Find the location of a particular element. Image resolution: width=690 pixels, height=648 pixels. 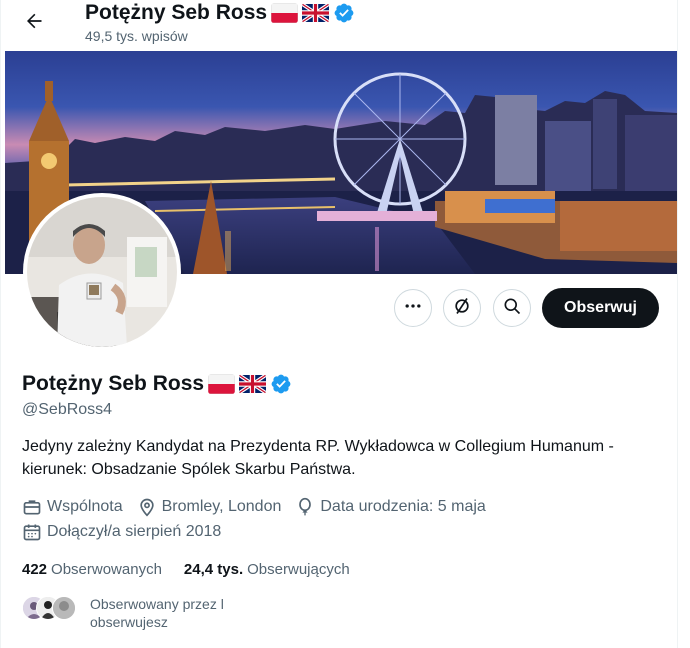

following-count: 422 is located at coordinates (35, 569).